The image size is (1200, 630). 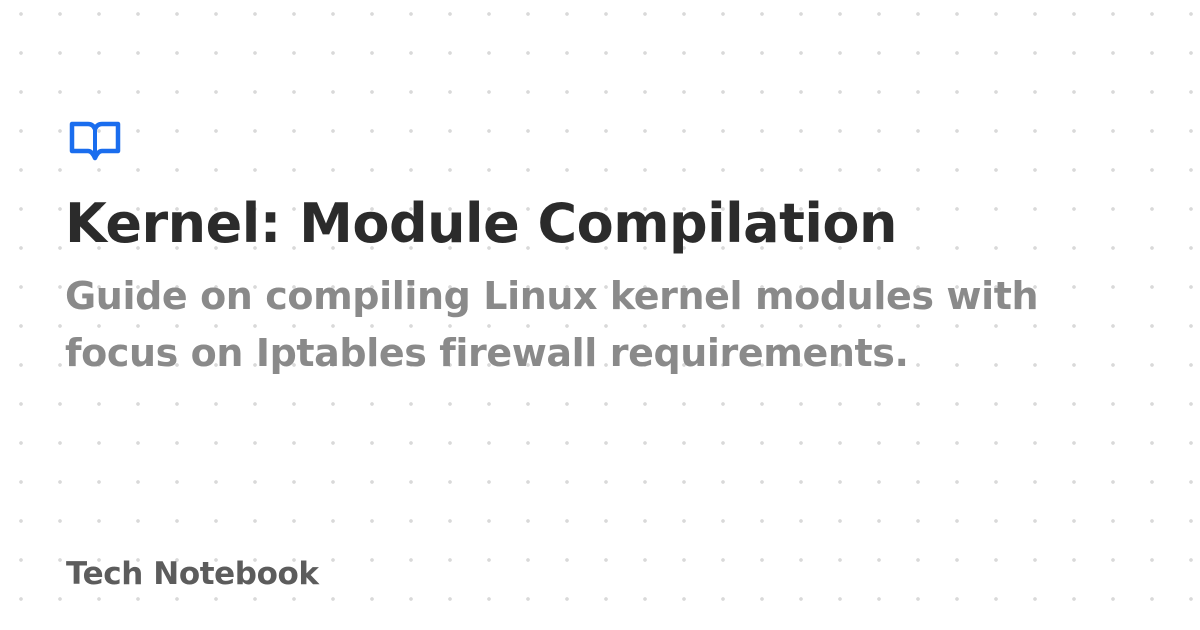 What do you see at coordinates (192, 574) in the screenshot?
I see `site-name: Tech Notebook` at bounding box center [192, 574].